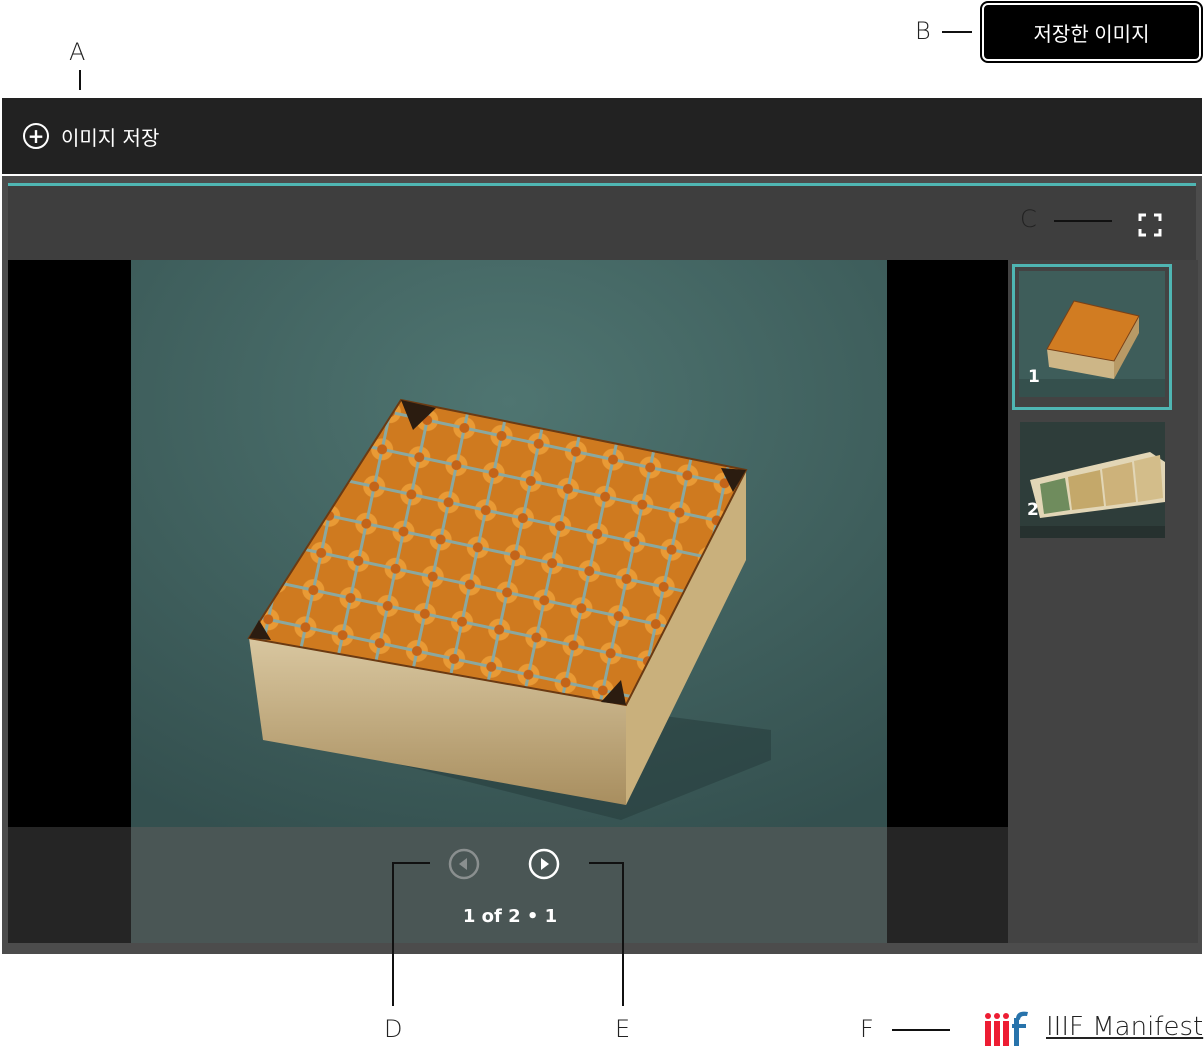  I want to click on callout-f: F, so click(867, 1029).